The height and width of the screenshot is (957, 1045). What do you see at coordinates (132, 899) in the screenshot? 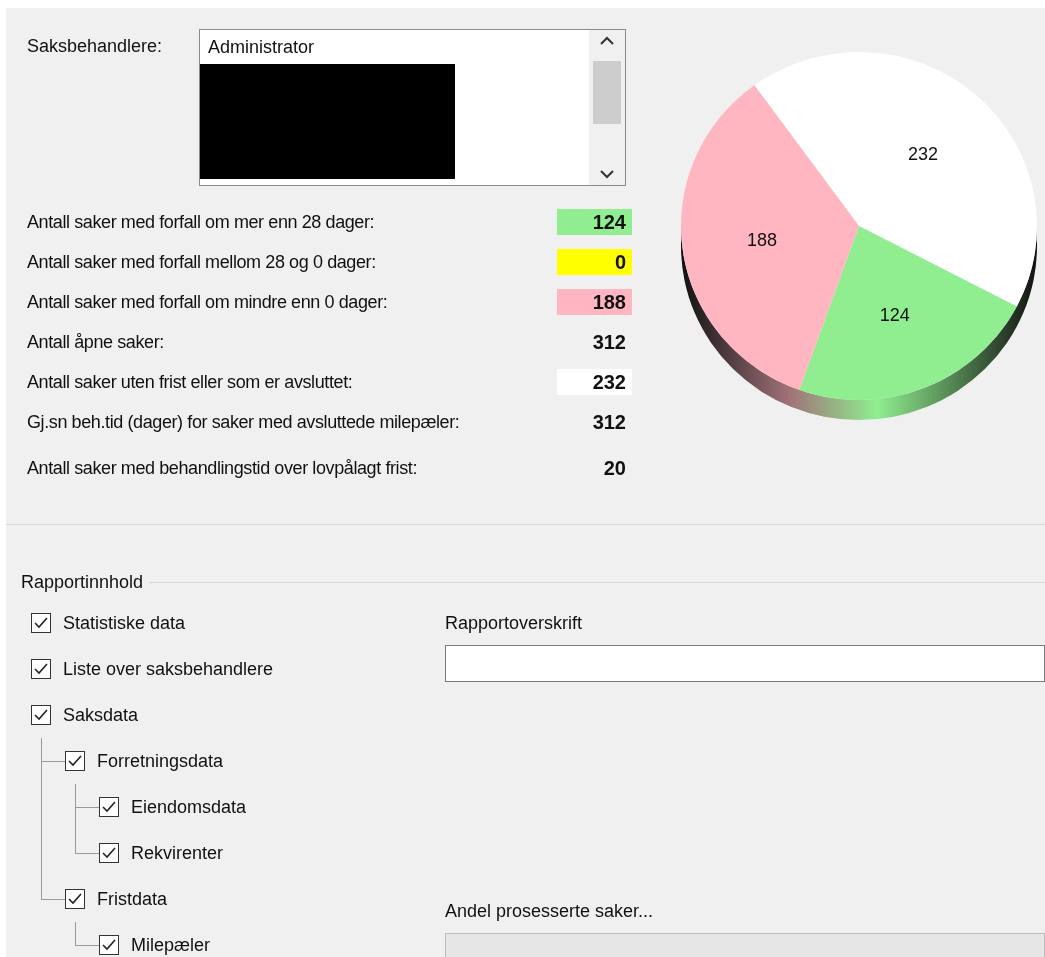
I see `option-label: Fristdata` at bounding box center [132, 899].